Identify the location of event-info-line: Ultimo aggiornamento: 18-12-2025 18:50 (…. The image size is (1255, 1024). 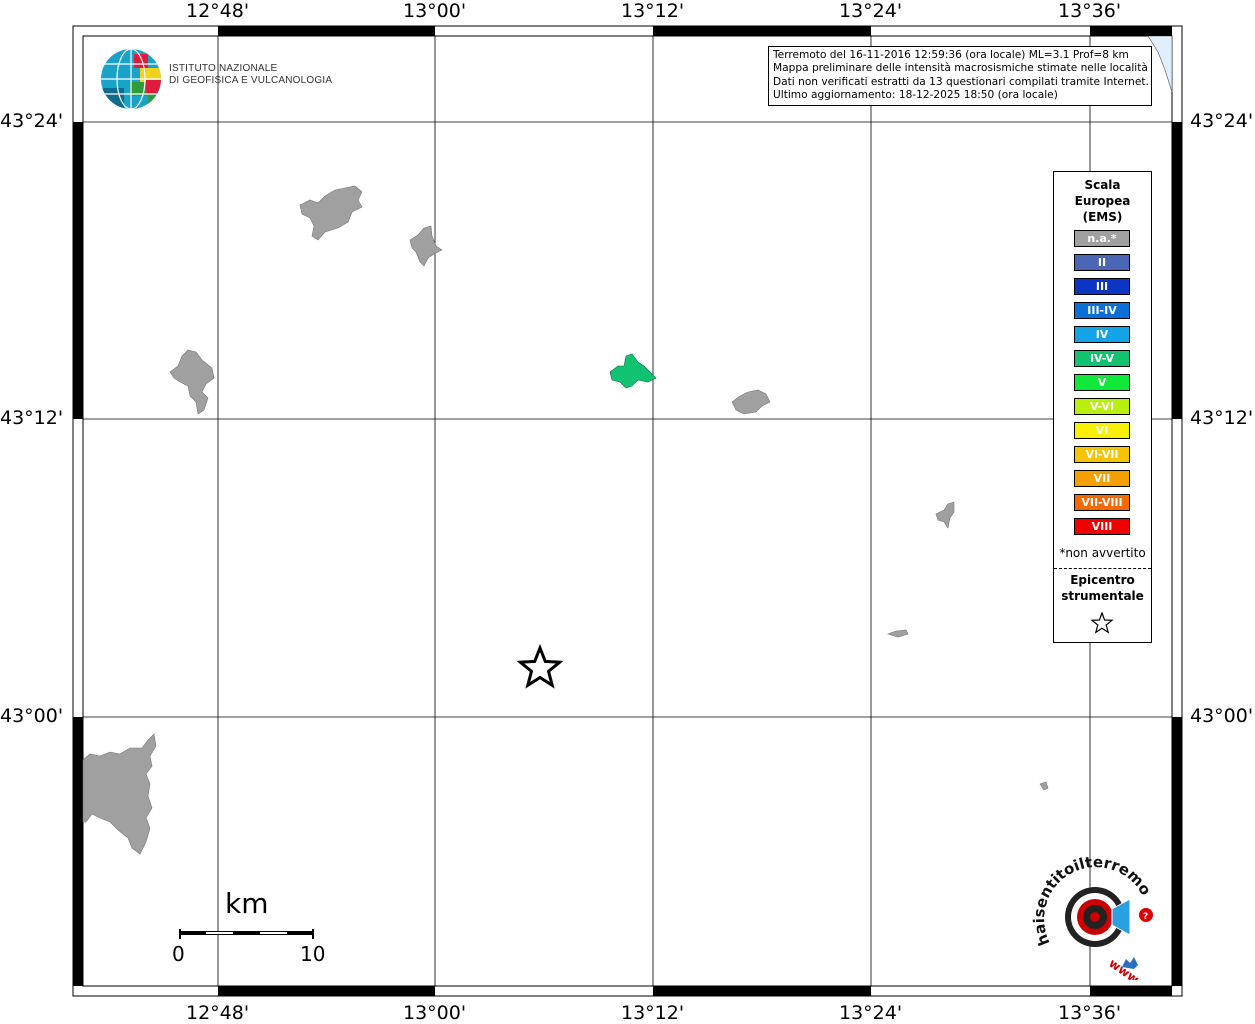
(915, 94).